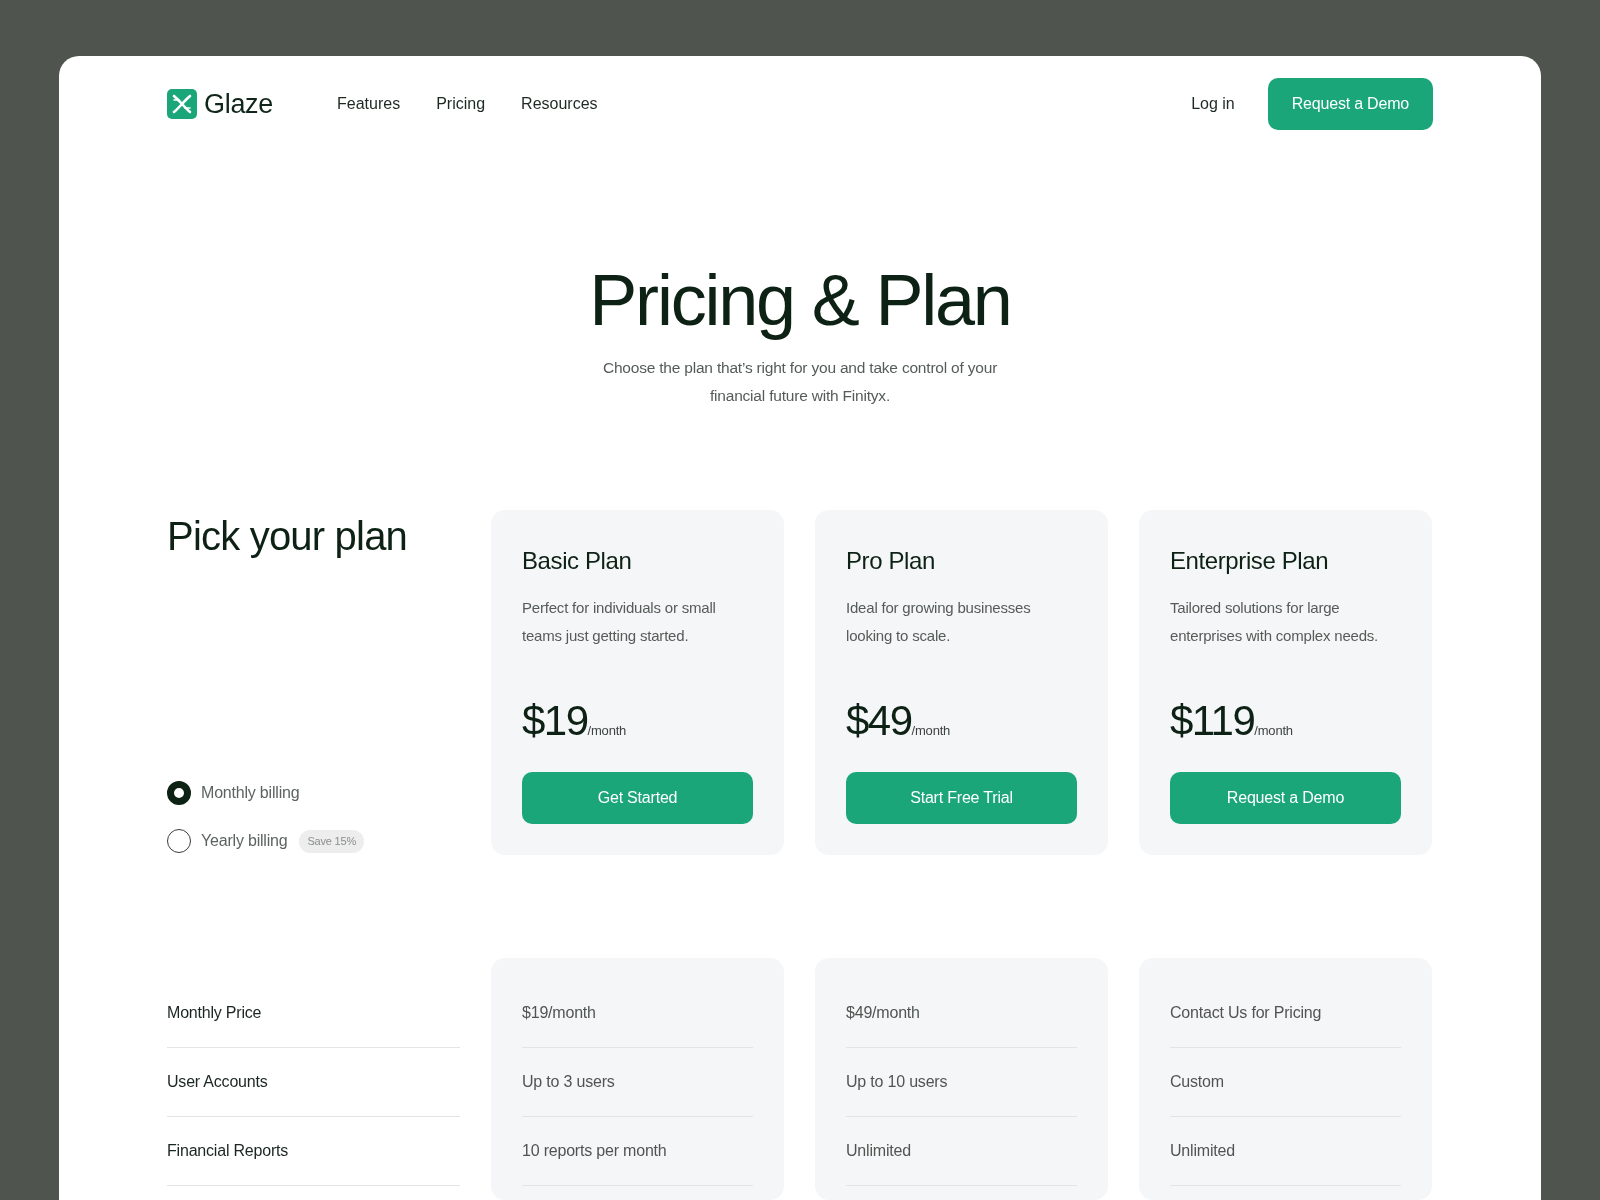 This screenshot has height=1200, width=1600. Describe the element at coordinates (559, 104) in the screenshot. I see `nav-link: Resources` at that location.